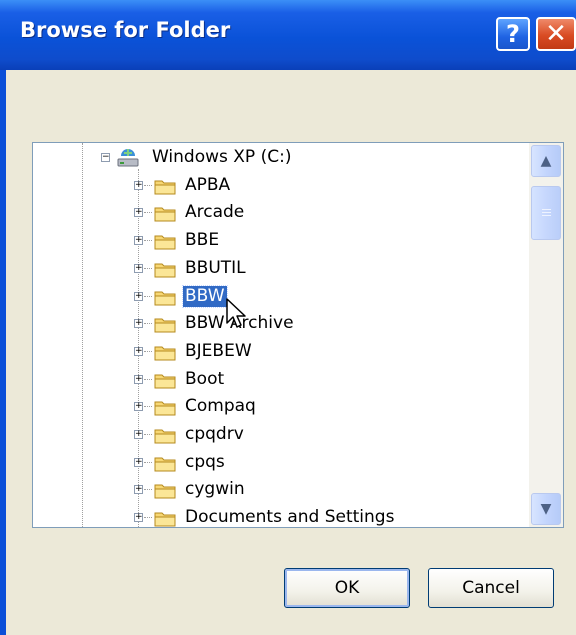  What do you see at coordinates (205, 296) in the screenshot?
I see `folder-label: BBW` at bounding box center [205, 296].